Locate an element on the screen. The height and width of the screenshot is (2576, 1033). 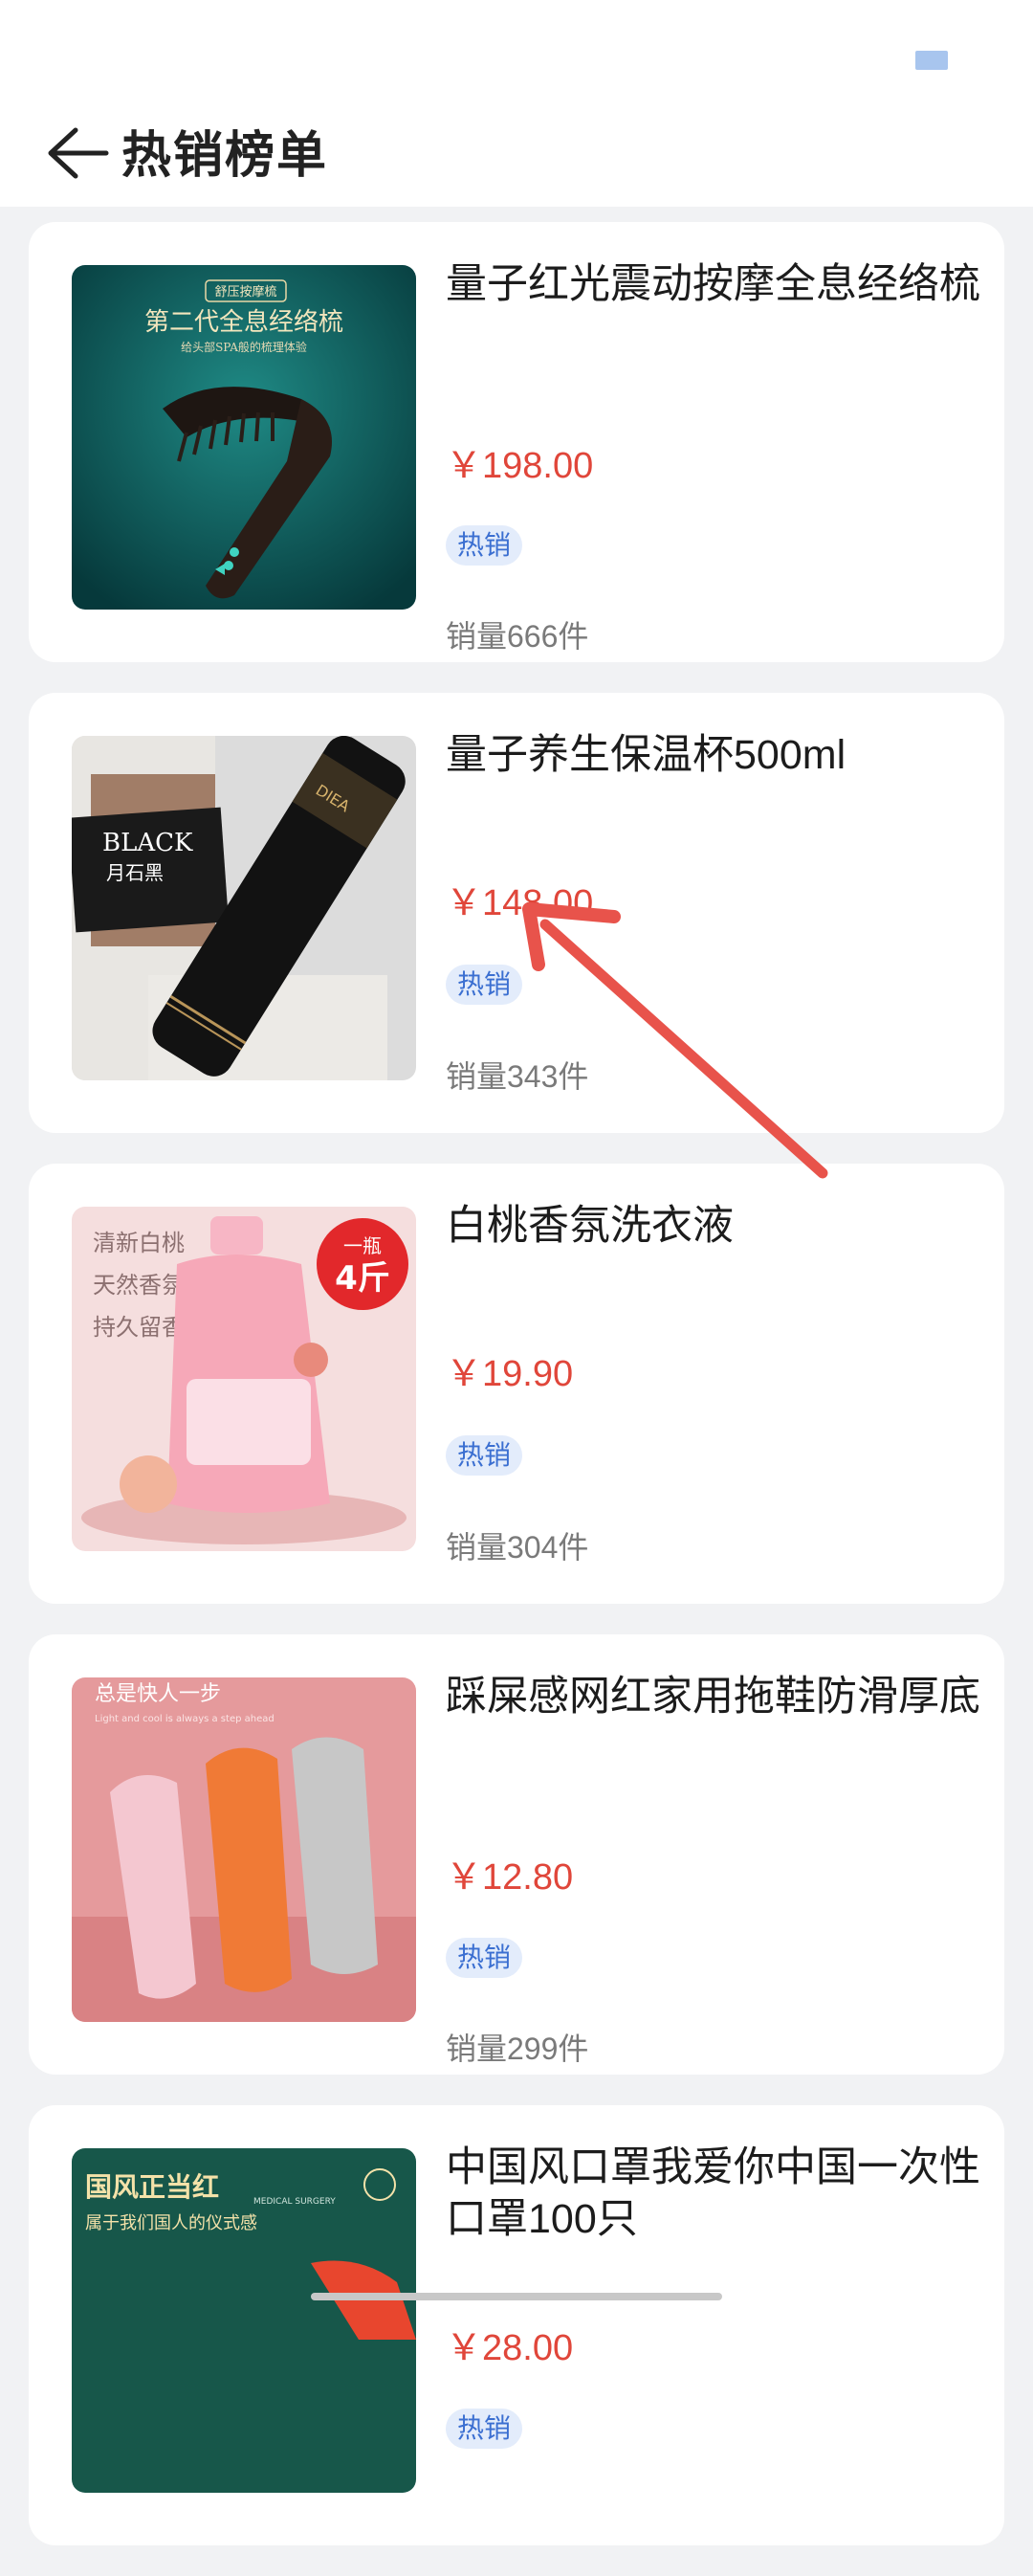
status-bar is located at coordinates (516, 52).